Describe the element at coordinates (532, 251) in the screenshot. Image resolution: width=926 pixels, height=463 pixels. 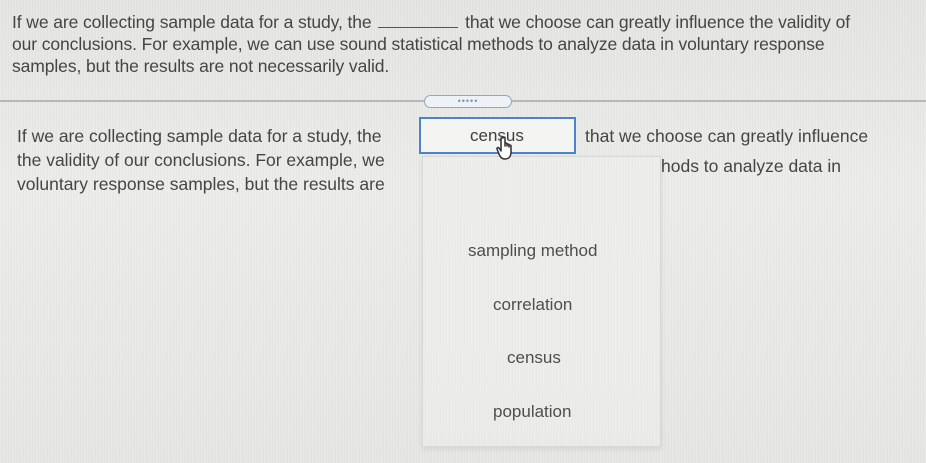
I see `option-sampling-method: sampling method` at that location.